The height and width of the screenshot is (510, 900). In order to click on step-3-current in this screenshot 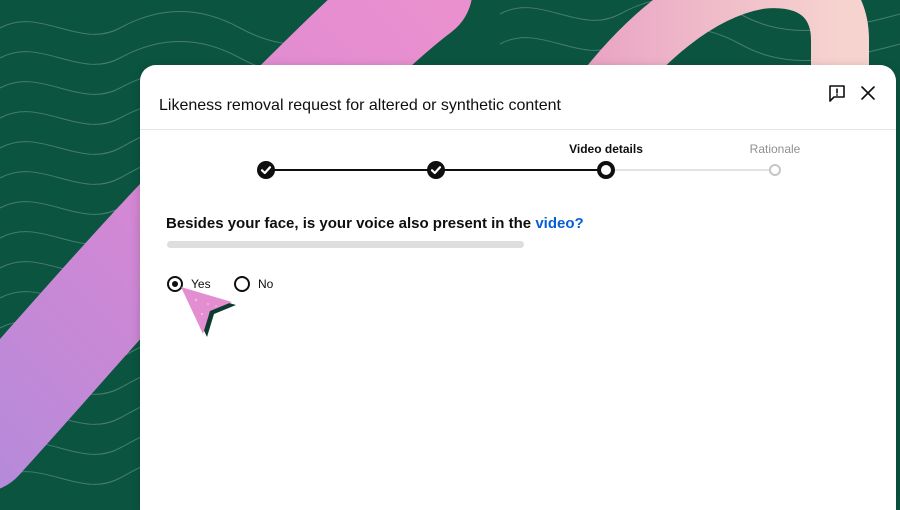, I will do `click(606, 170)`.